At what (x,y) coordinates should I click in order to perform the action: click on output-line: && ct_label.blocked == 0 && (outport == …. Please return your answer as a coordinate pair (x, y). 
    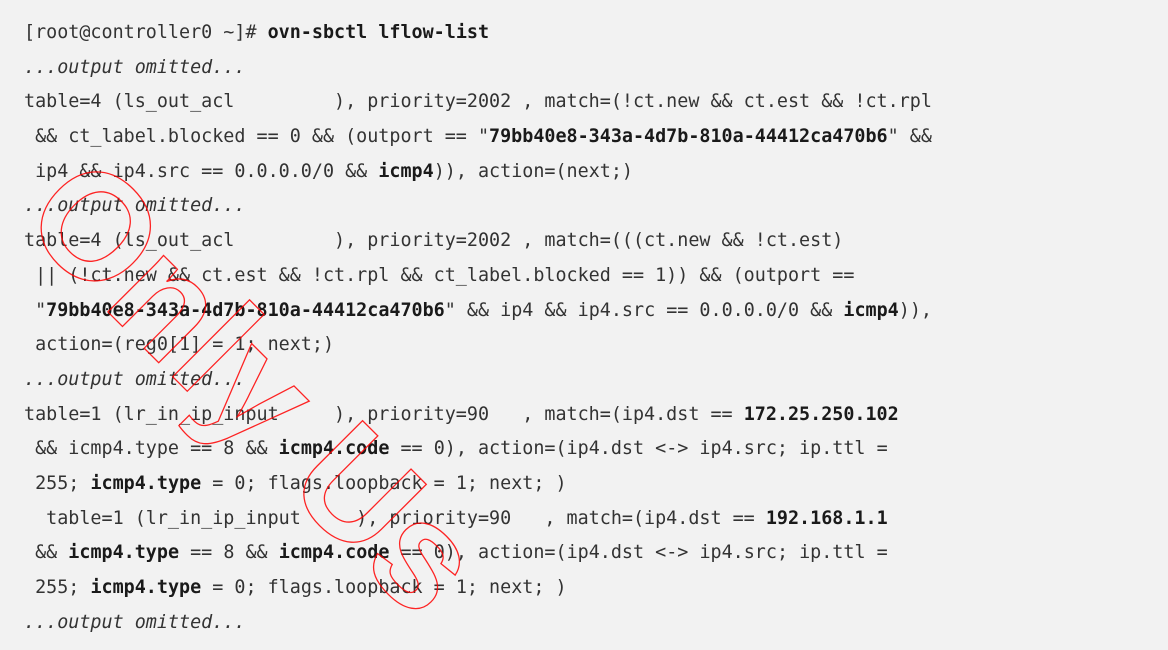
    Looking at the image, I should click on (478, 137).